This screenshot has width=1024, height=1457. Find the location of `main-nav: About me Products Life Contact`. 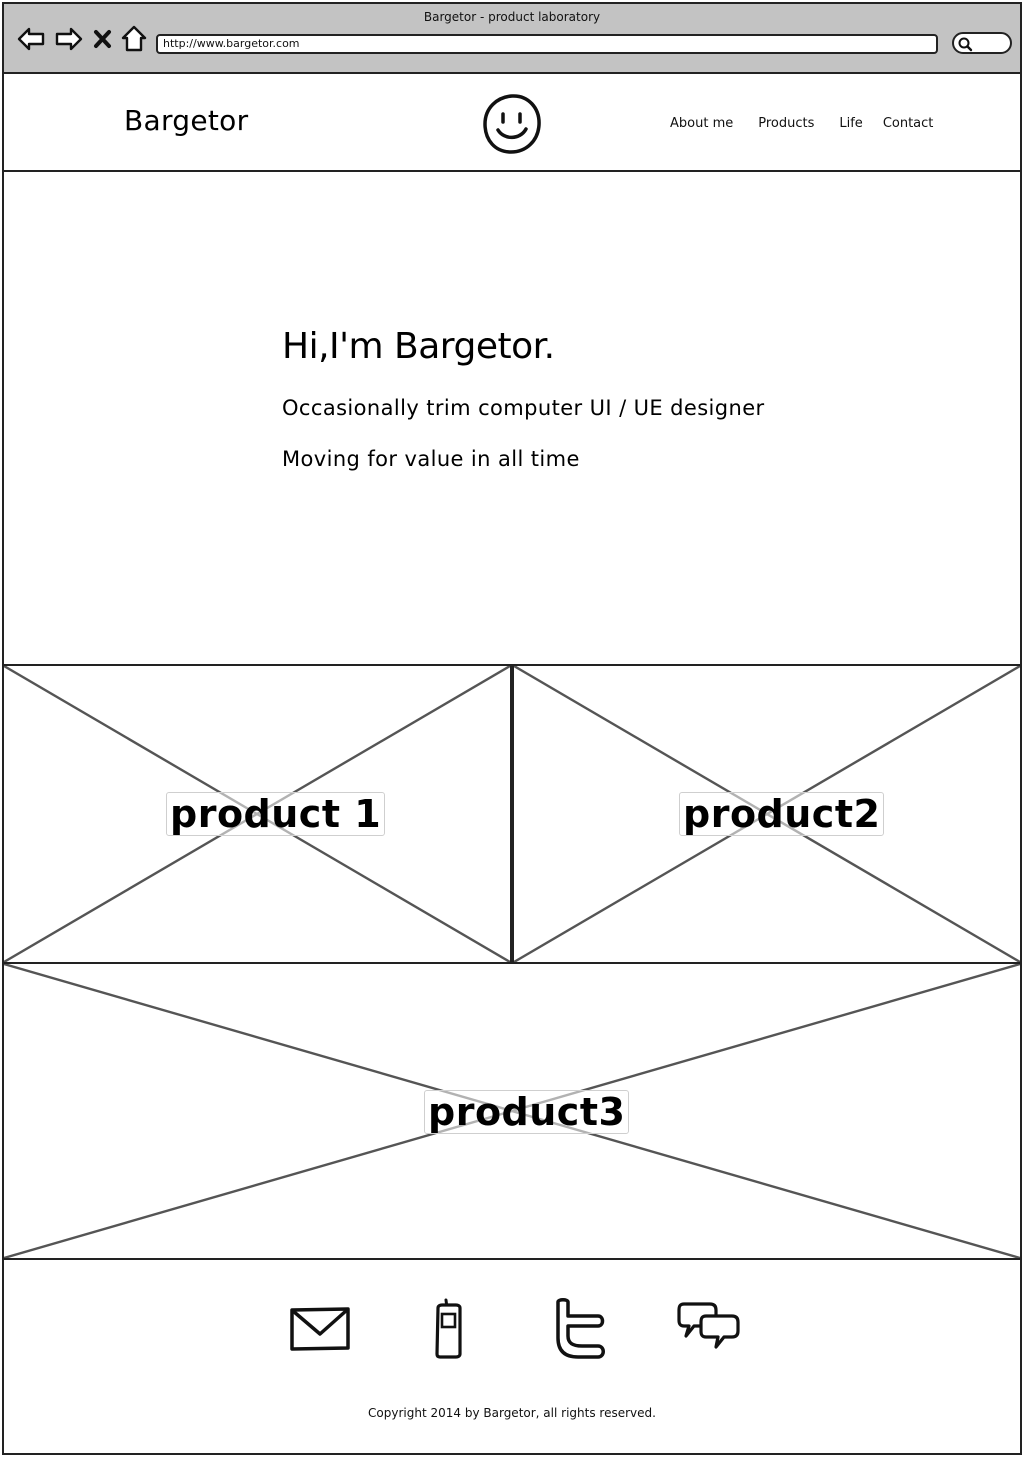

main-nav: About me Products Life Contact is located at coordinates (801, 123).